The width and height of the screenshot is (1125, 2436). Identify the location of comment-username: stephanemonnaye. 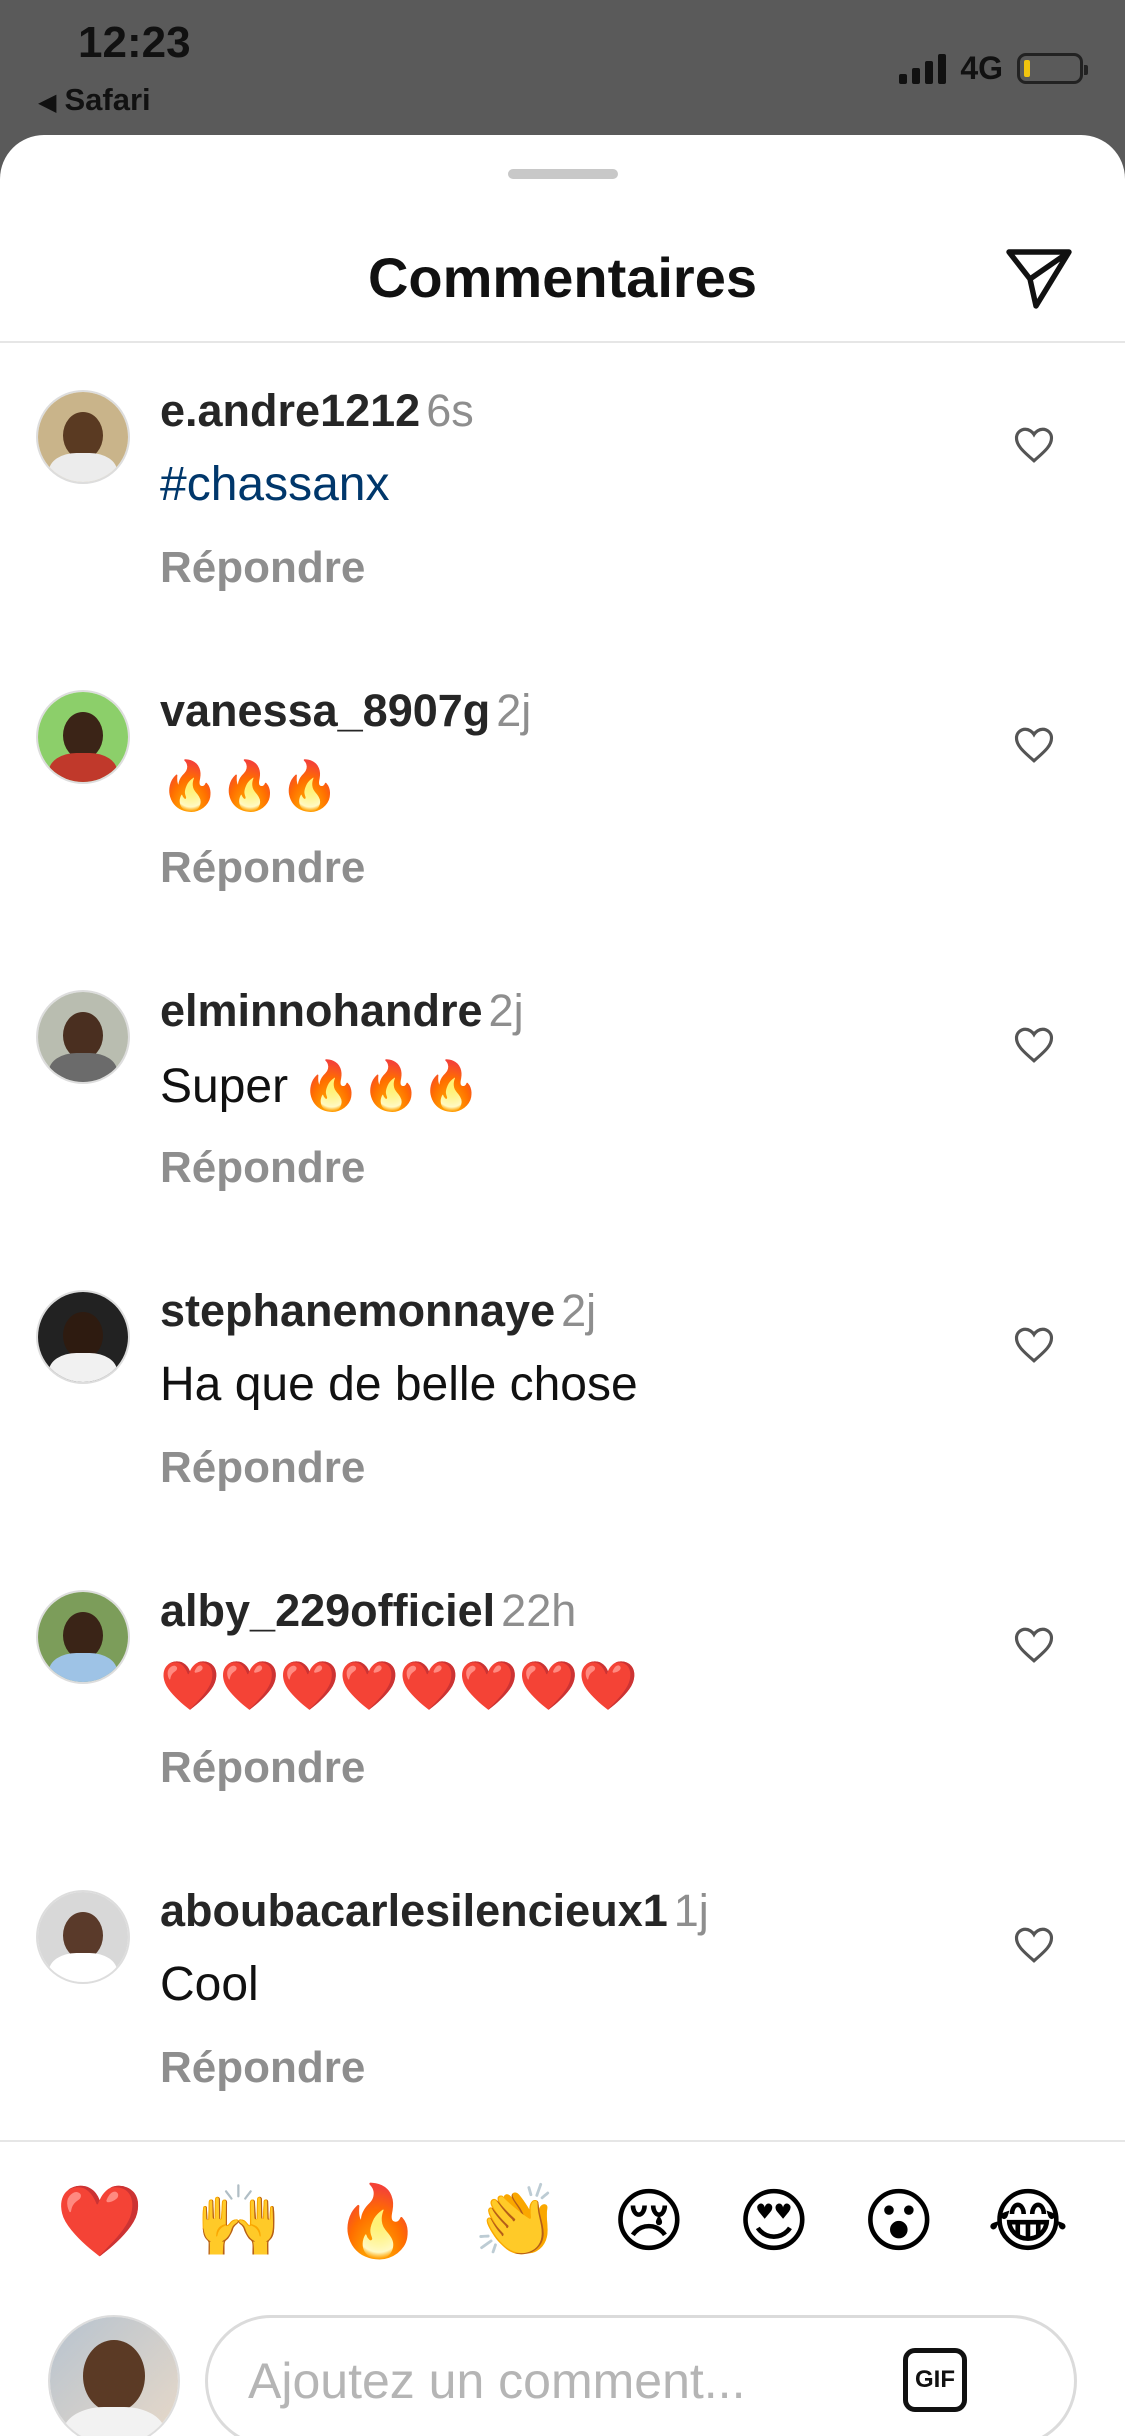
(357, 1310).